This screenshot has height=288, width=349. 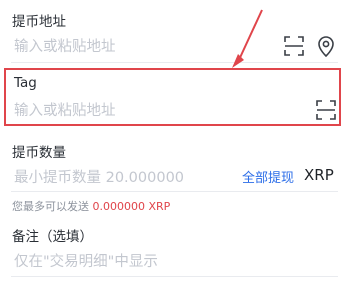 What do you see at coordinates (65, 45) in the screenshot?
I see `address-input: 输入或粘贴地址` at bounding box center [65, 45].